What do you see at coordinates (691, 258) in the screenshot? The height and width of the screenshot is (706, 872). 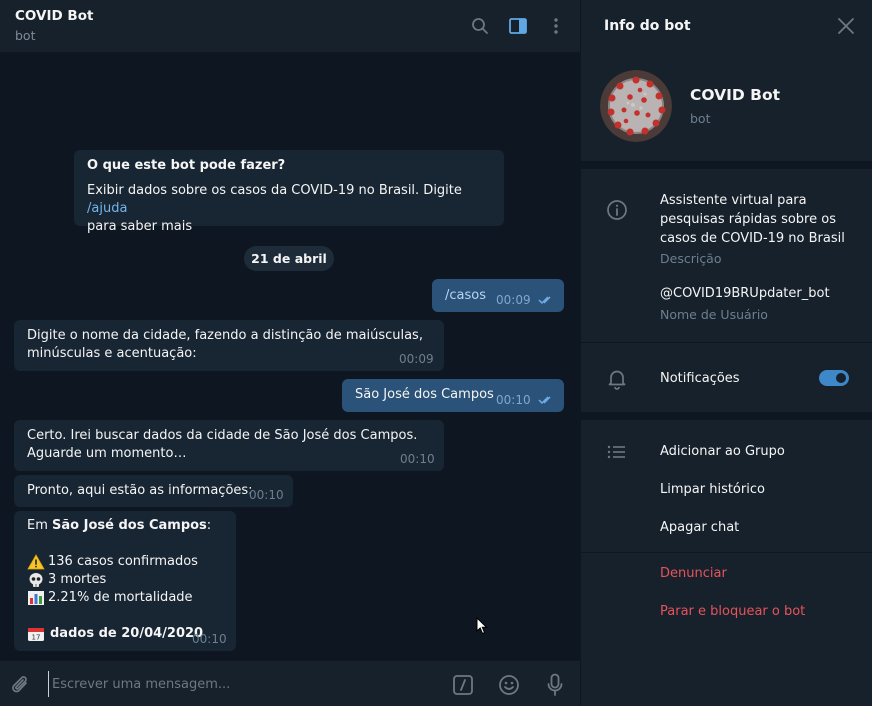 I see `description-label: Descrição` at bounding box center [691, 258].